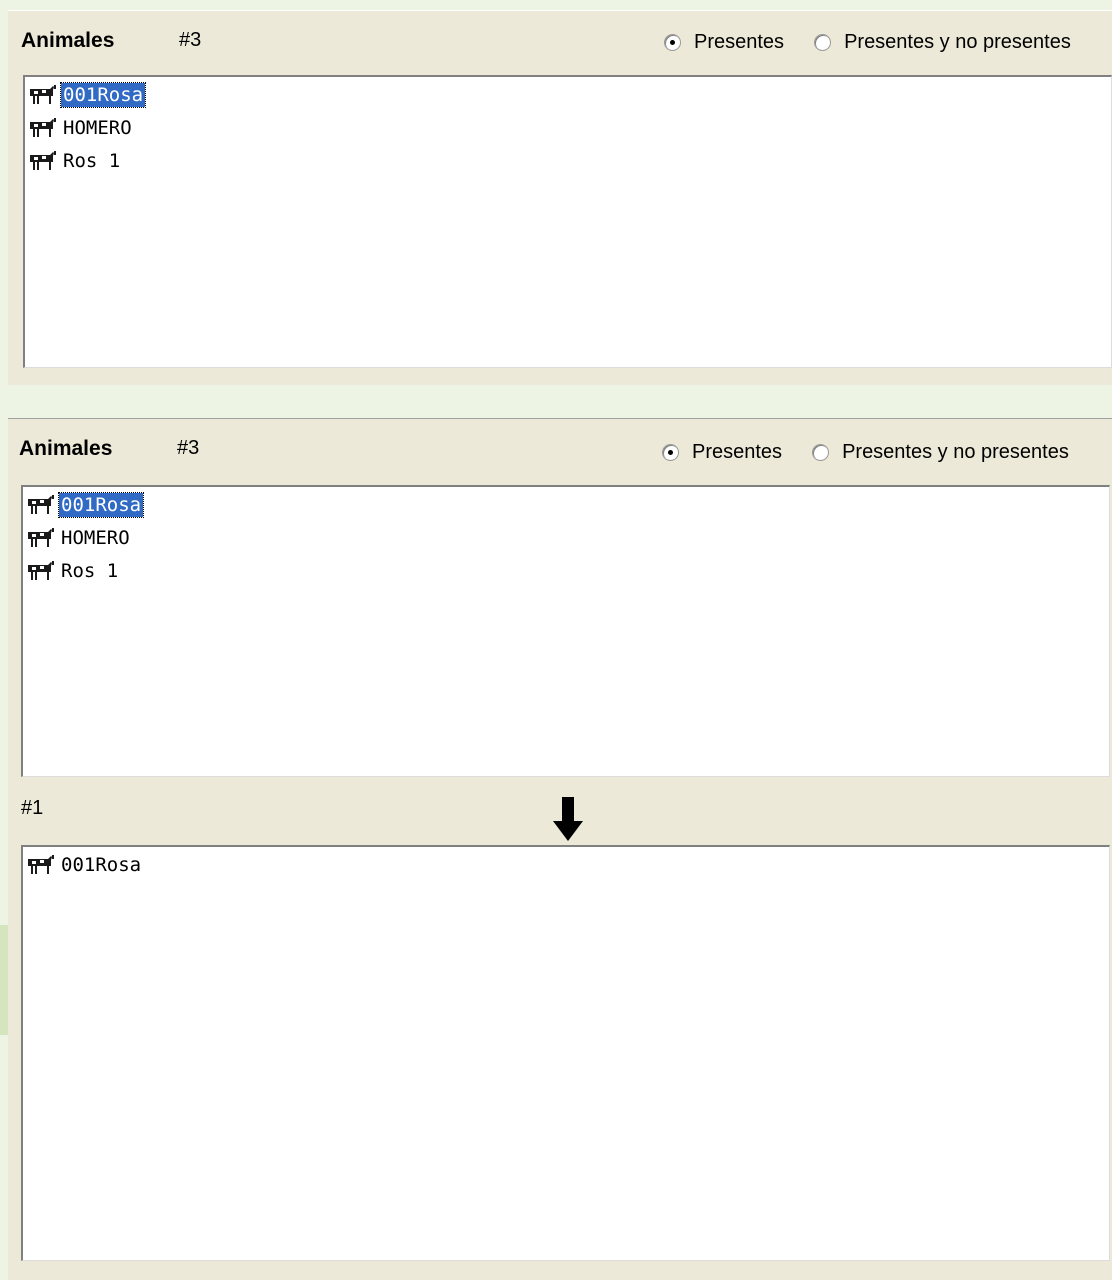 The width and height of the screenshot is (1112, 1280). I want to click on result-count: #1, so click(32, 808).